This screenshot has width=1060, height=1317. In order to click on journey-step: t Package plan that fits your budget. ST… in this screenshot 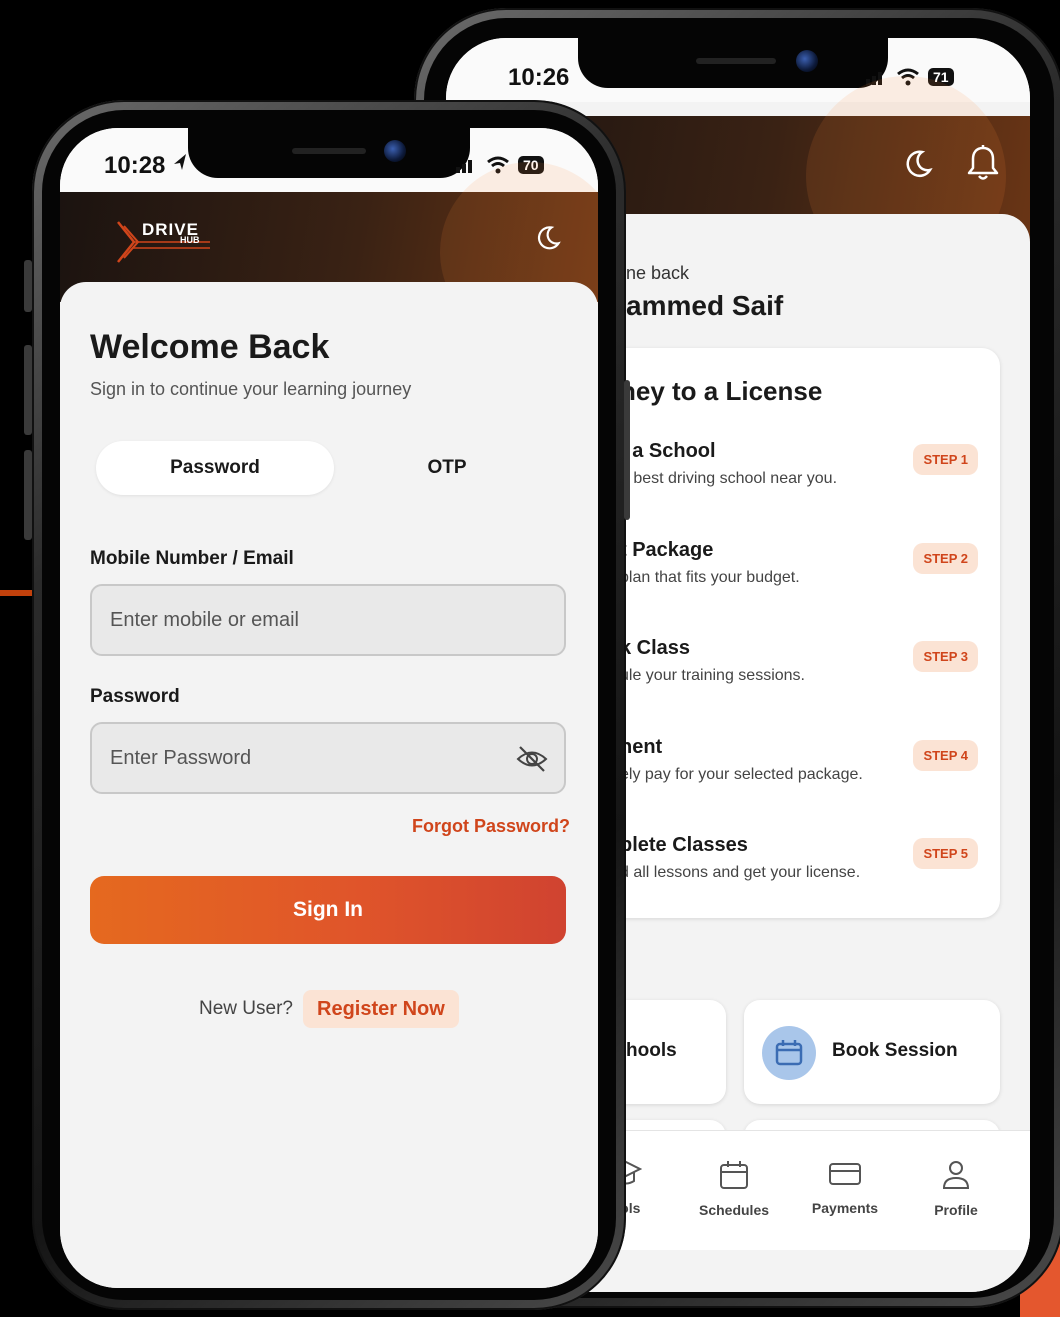, I will do `click(805, 574)`.